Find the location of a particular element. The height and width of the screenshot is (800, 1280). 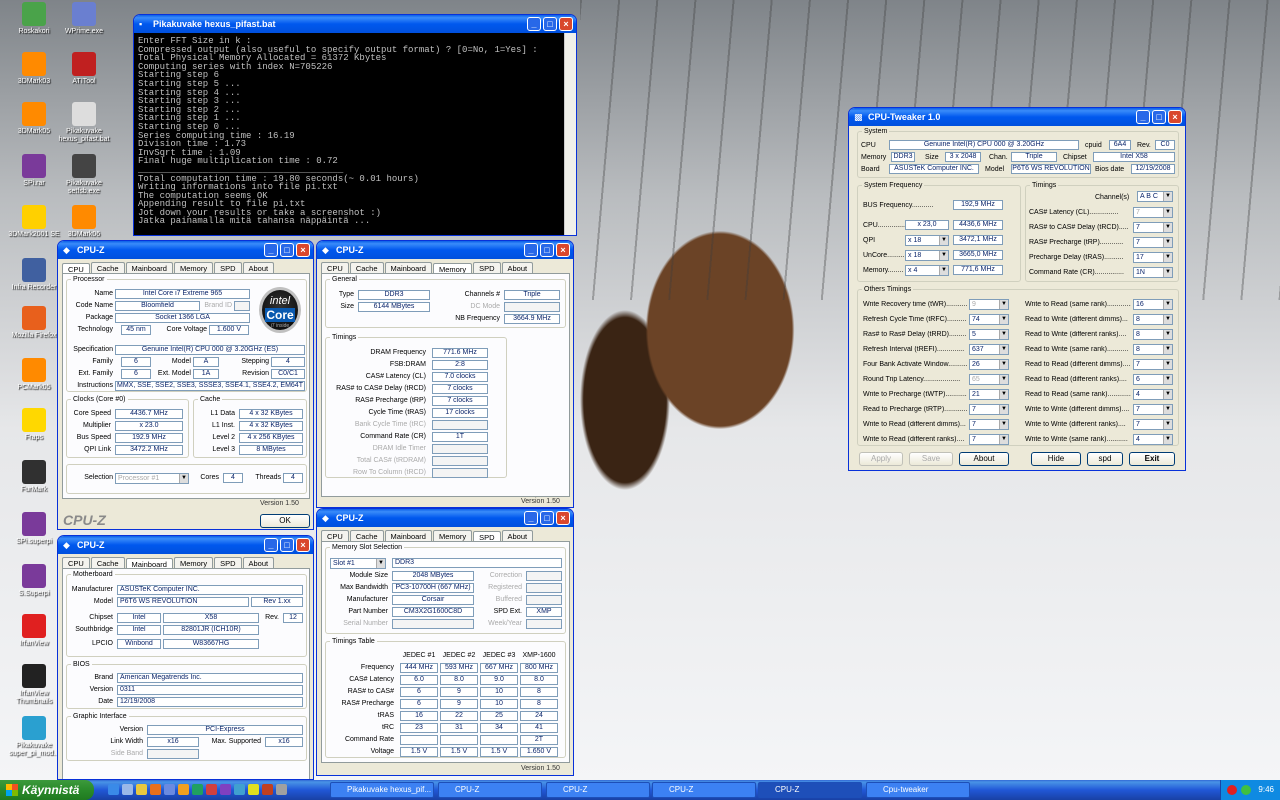

app3-quick-icon is located at coordinates (239, 789).